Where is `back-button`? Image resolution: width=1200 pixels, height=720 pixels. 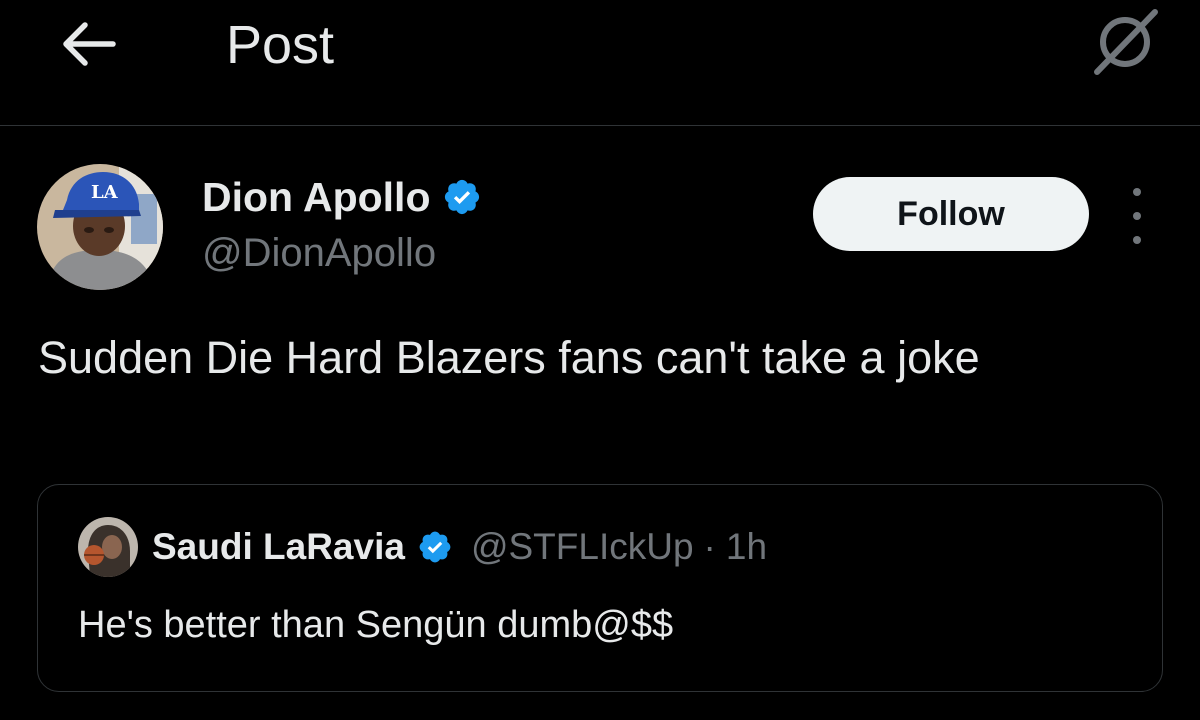 back-button is located at coordinates (89, 44).